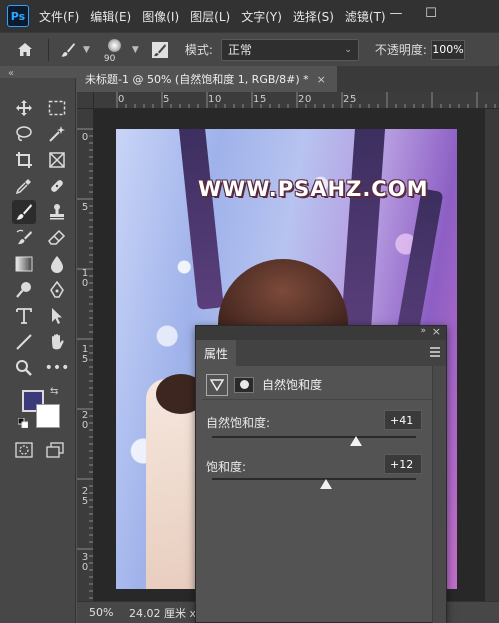 The image size is (499, 623). Describe the element at coordinates (403, 464) in the screenshot. I see `saturation-input: +12` at that location.